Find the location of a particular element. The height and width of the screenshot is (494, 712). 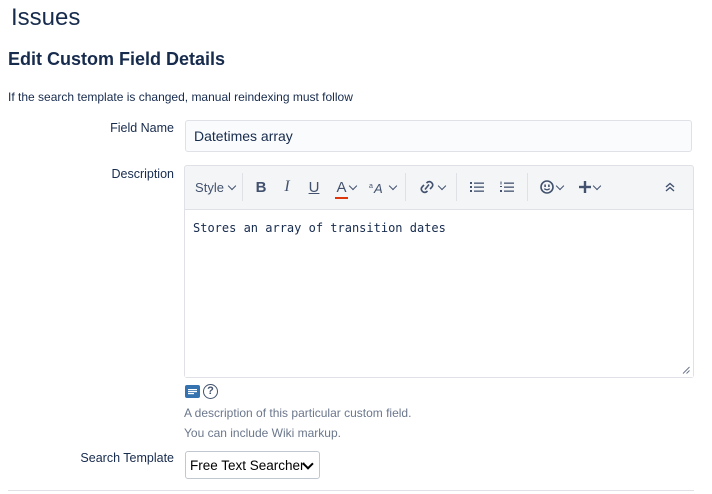

insert-more-icon is located at coordinates (584, 187).